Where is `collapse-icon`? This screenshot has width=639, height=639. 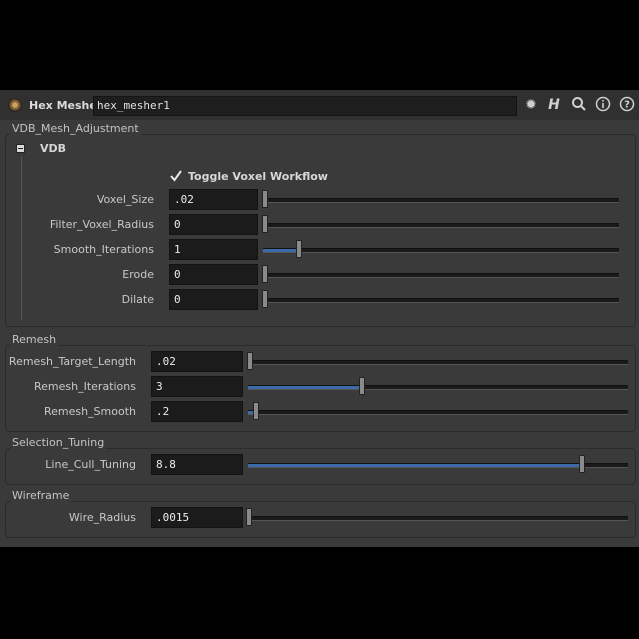 collapse-icon is located at coordinates (20, 148).